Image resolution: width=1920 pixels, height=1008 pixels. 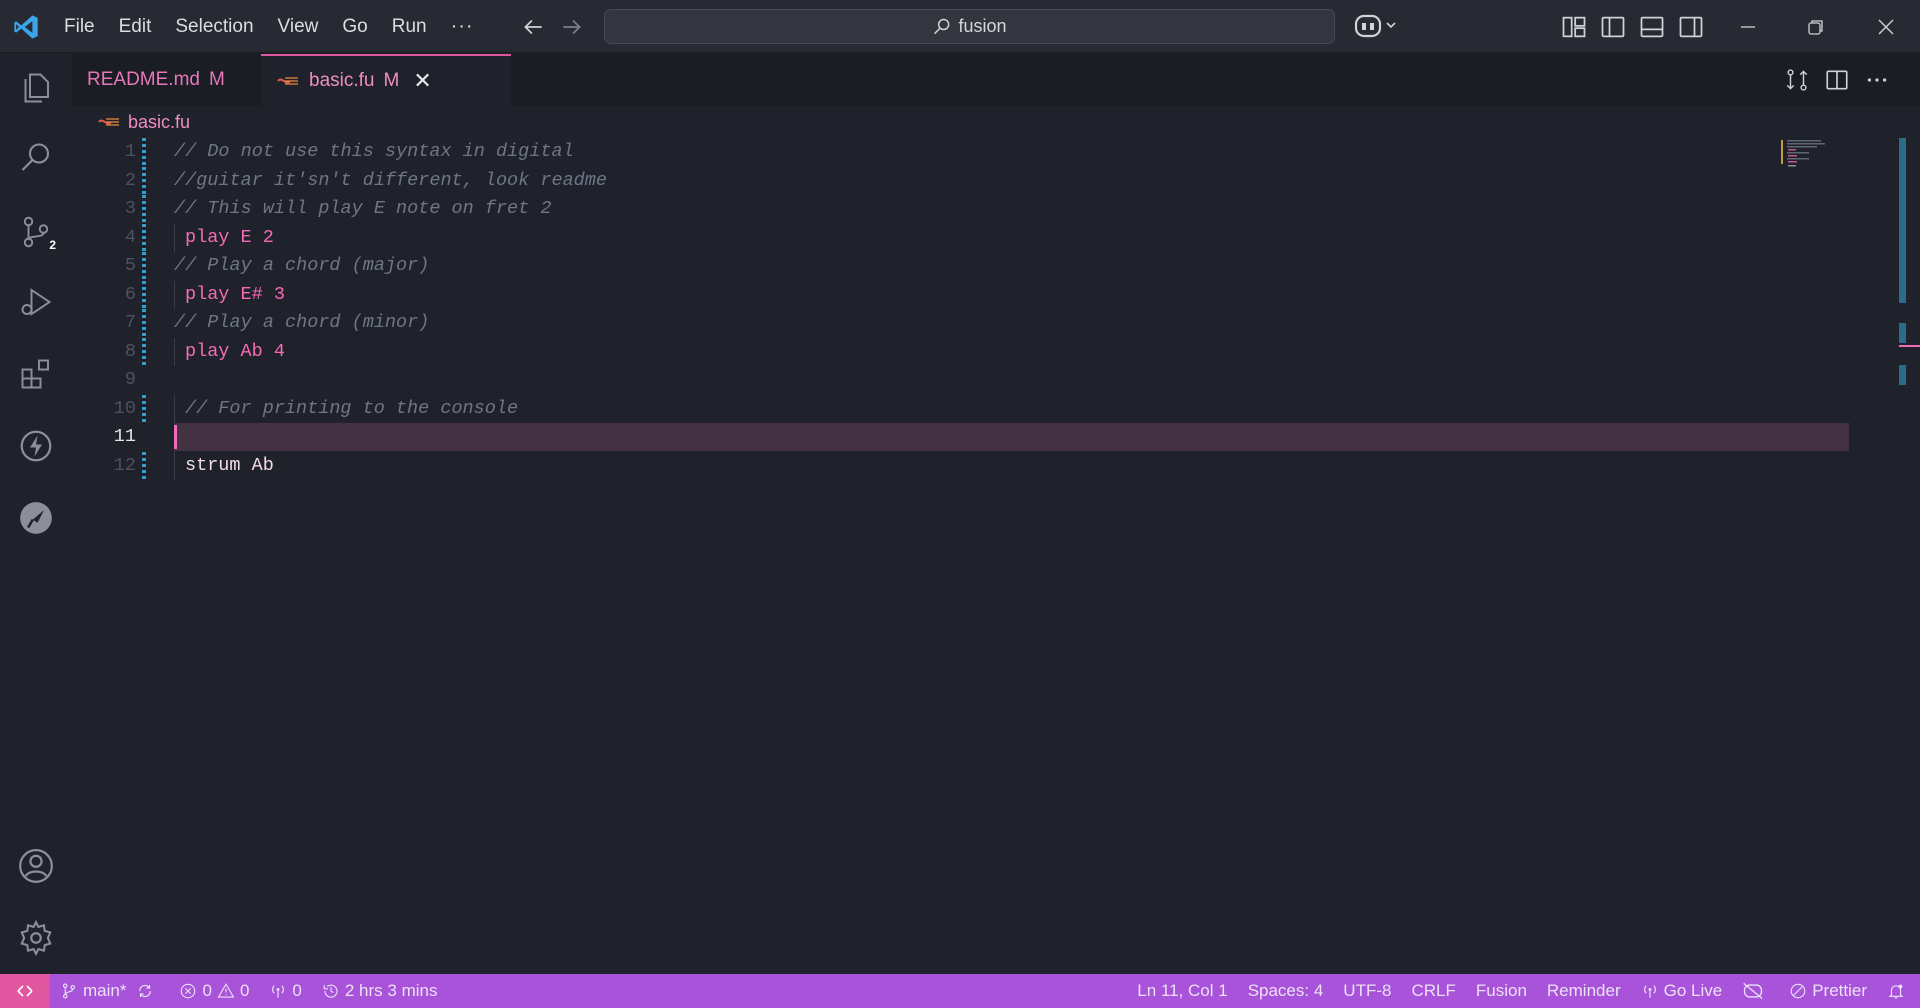 What do you see at coordinates (1584, 991) in the screenshot?
I see `reminder-item: Reminder` at bounding box center [1584, 991].